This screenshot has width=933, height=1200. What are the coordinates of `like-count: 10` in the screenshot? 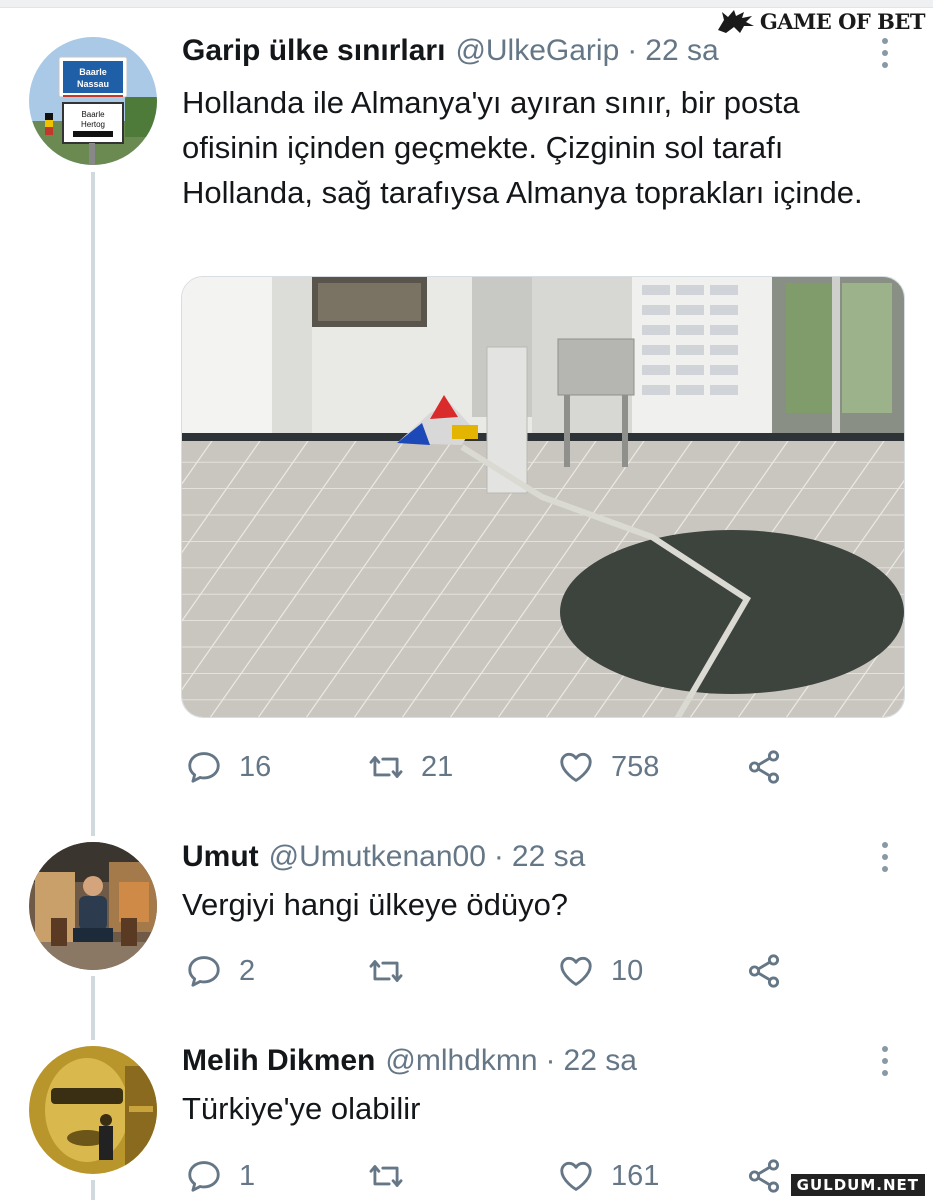 It's located at (627, 970).